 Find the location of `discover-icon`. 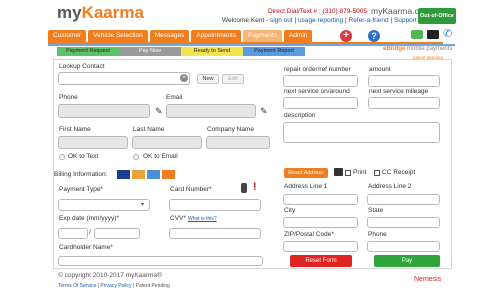

discover-icon is located at coordinates (168, 174).